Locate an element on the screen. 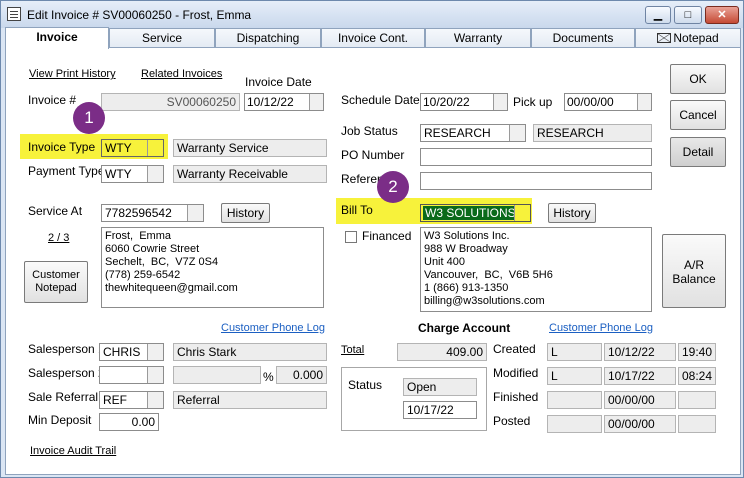 This screenshot has width=744, height=478. tab-invoice-cont: Invoice Cont. is located at coordinates (373, 38).